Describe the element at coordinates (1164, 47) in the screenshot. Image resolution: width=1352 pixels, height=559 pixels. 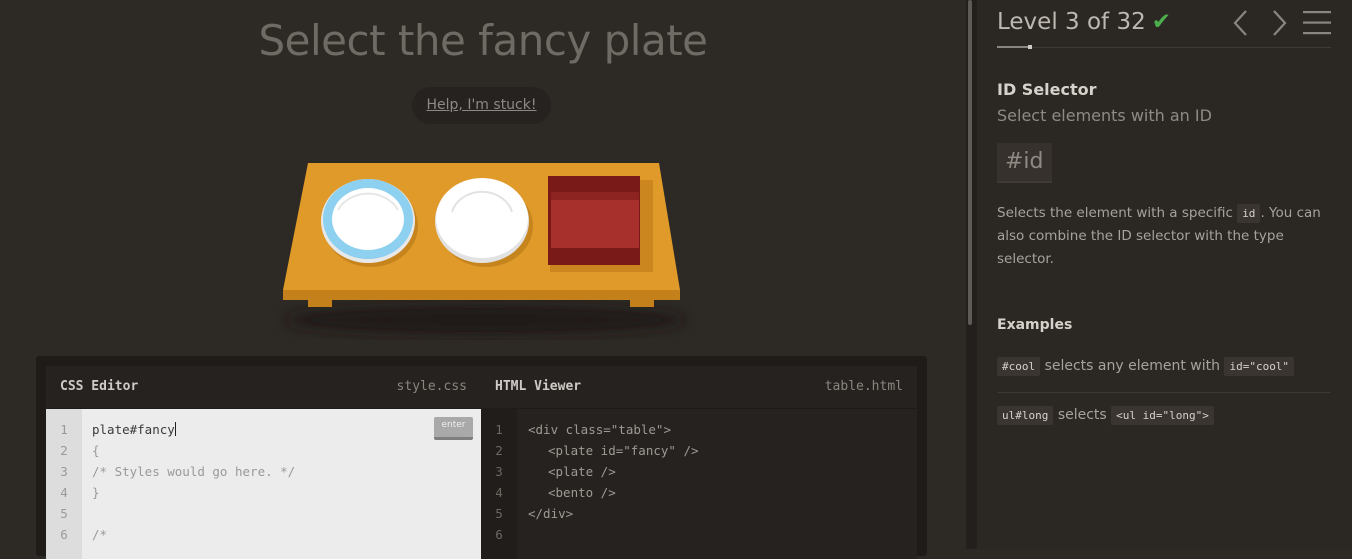
I see `progress-track` at that location.